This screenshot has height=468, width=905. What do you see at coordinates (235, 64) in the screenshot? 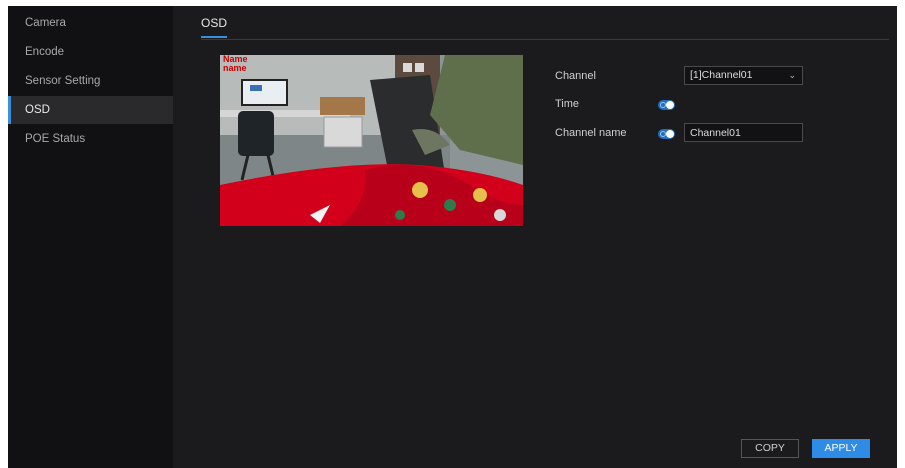
I see `osd-overlay-text: Name name` at bounding box center [235, 64].